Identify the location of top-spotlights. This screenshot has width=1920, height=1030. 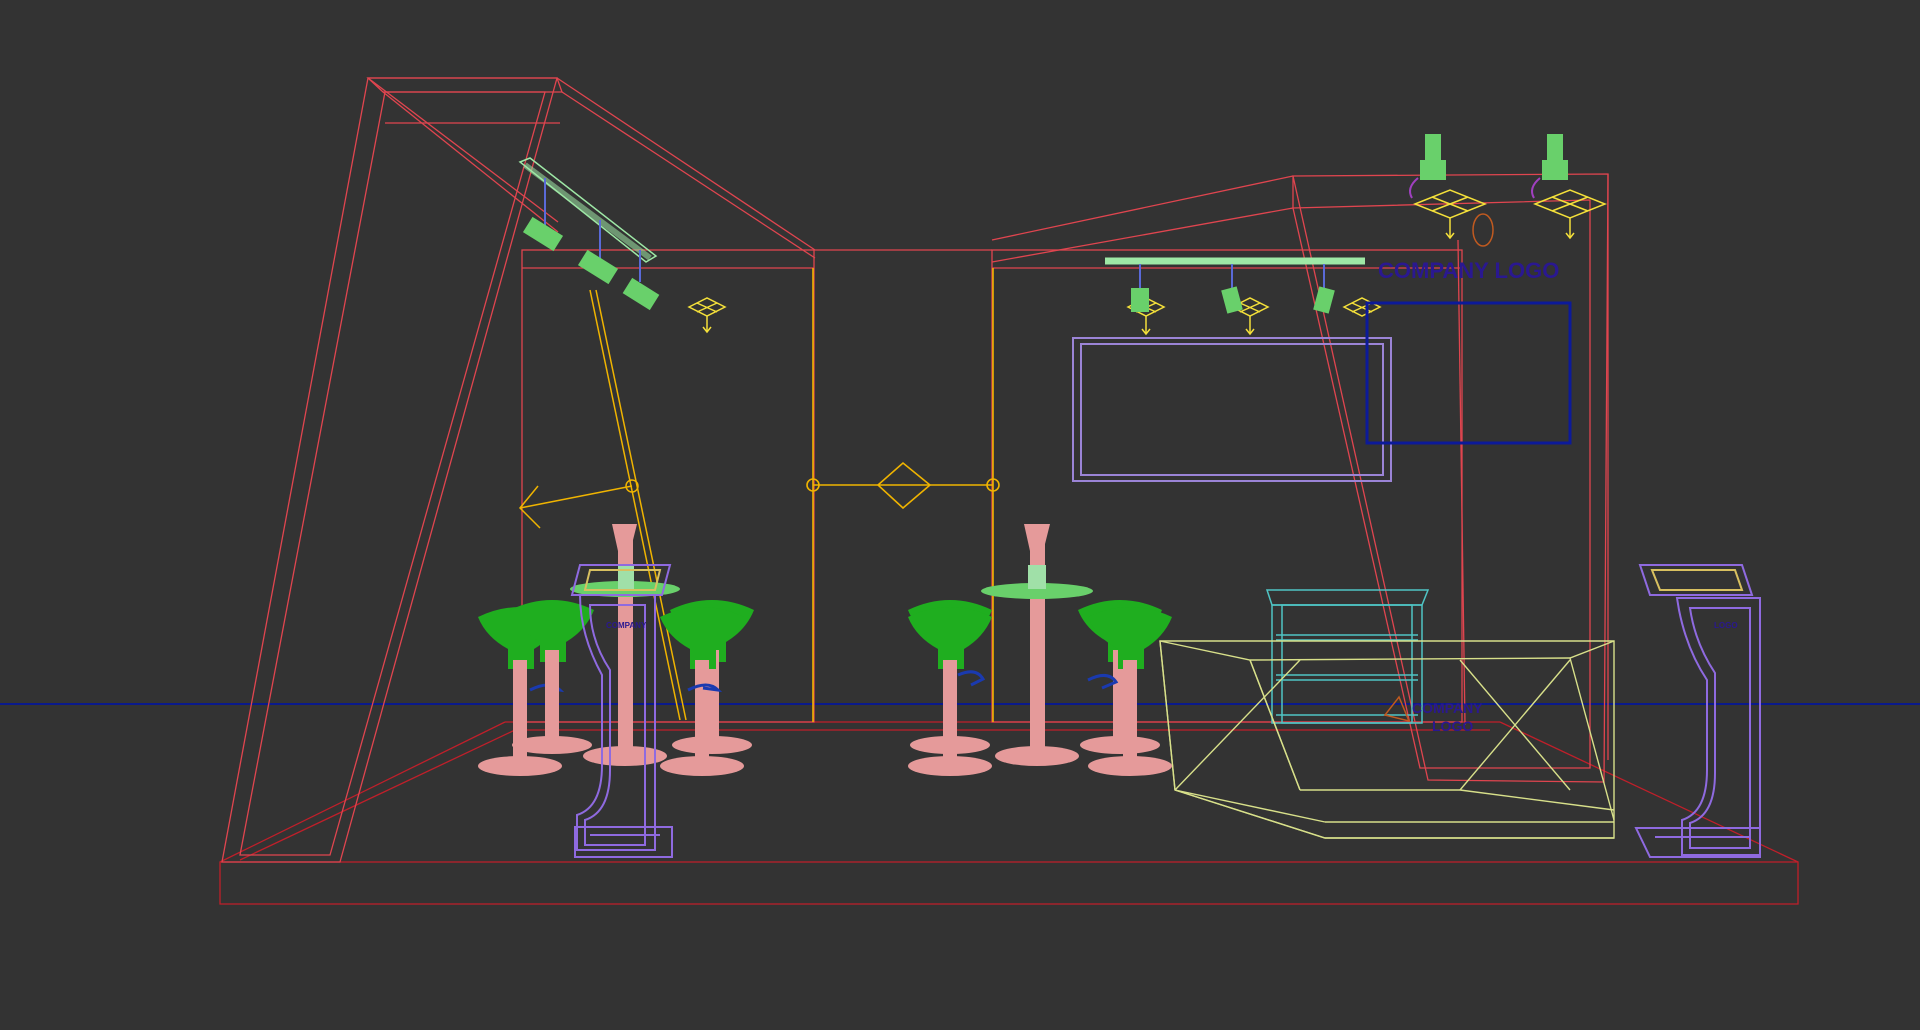
(1488, 190).